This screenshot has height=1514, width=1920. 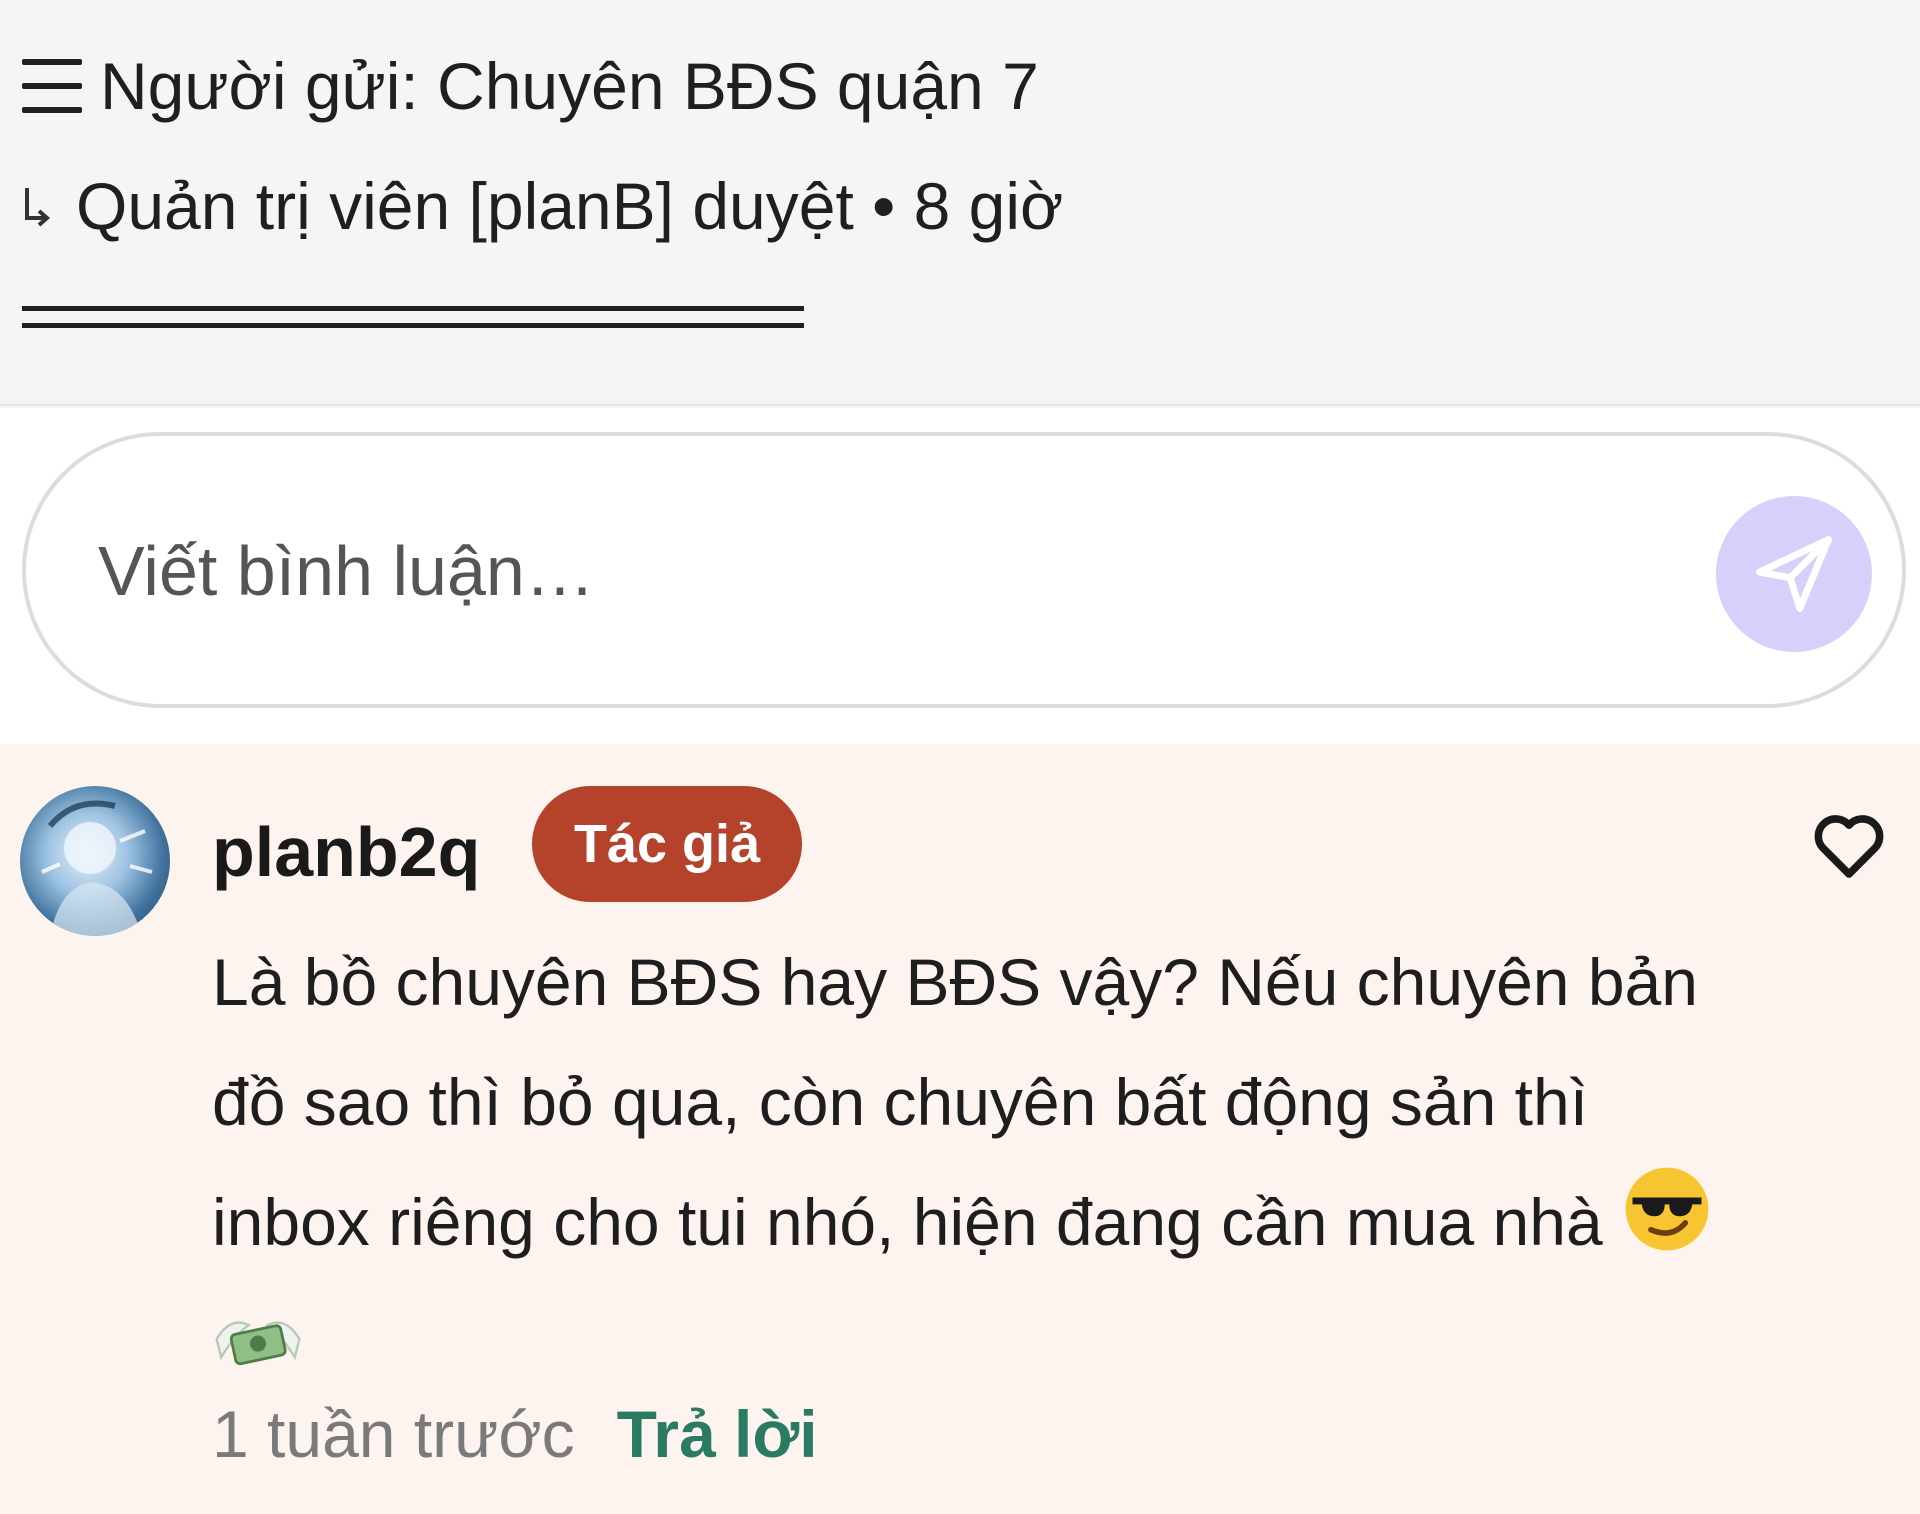 I want to click on comment-timestamp: 1 tuần trước, so click(x=393, y=1434).